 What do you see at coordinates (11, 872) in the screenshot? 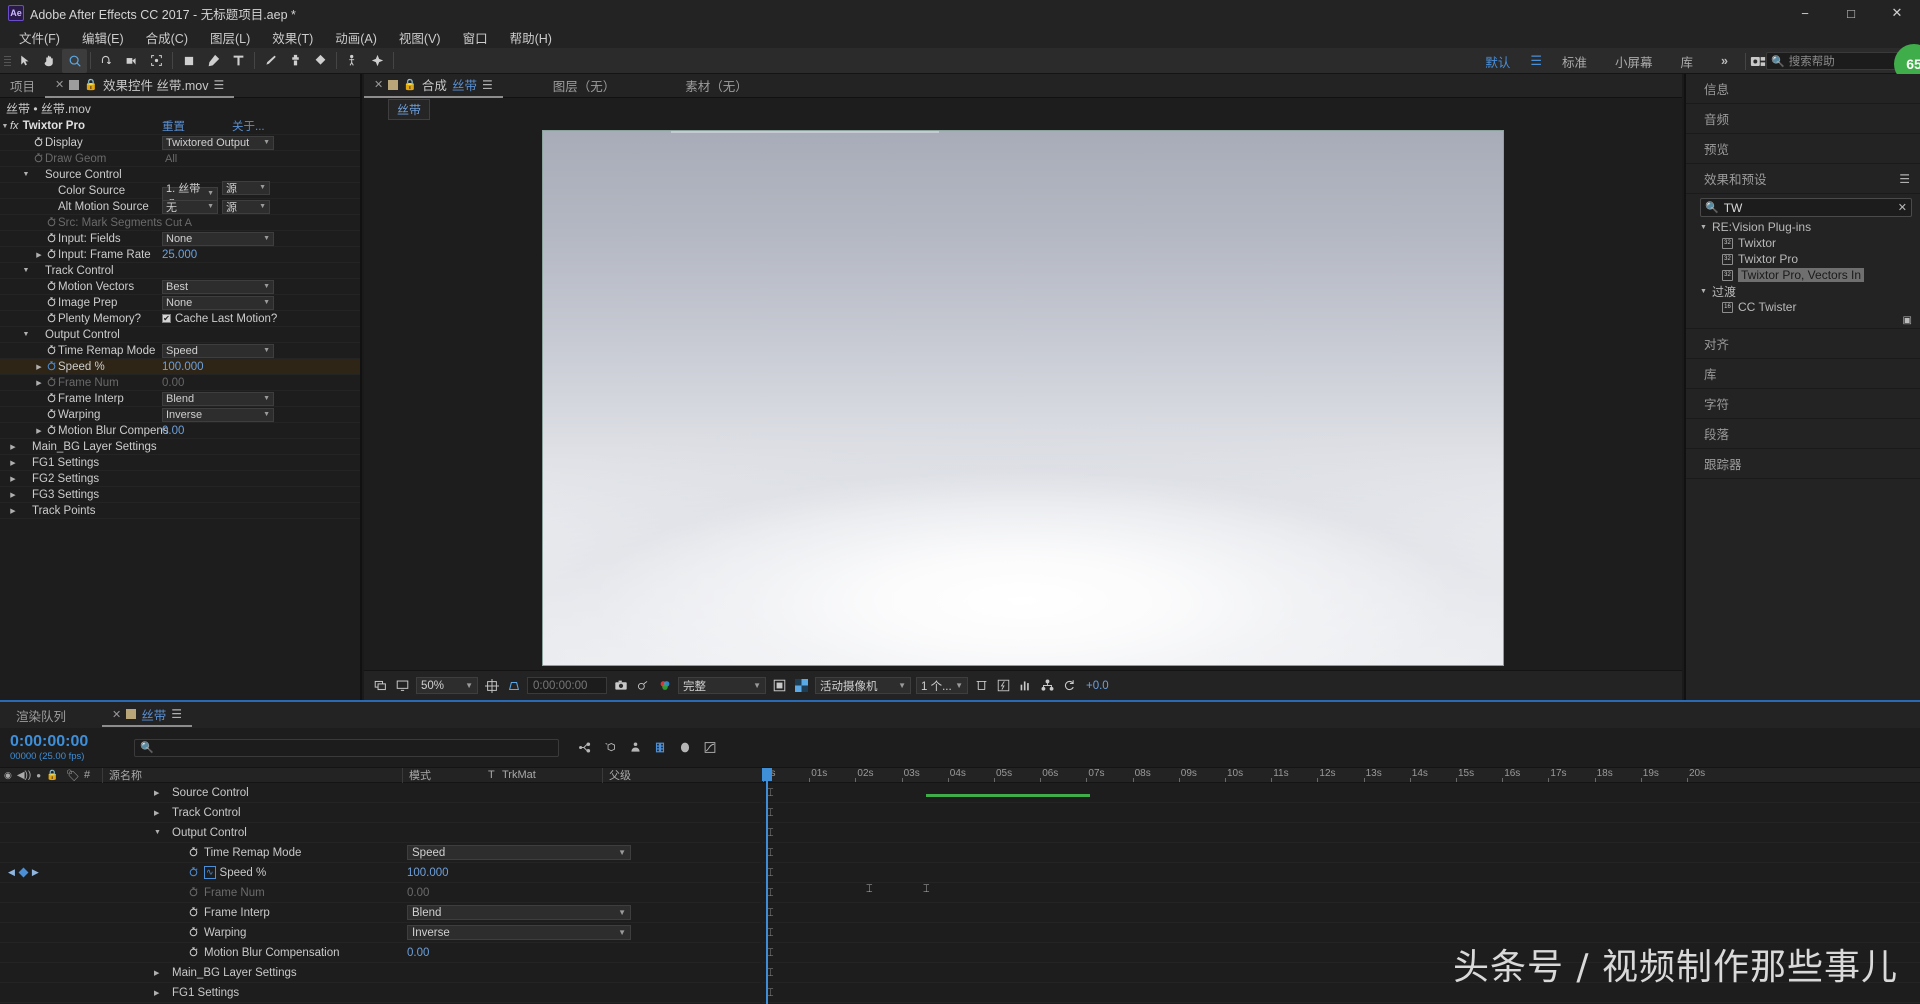
I see `prev-keyframe-icon: ◀` at bounding box center [11, 872].